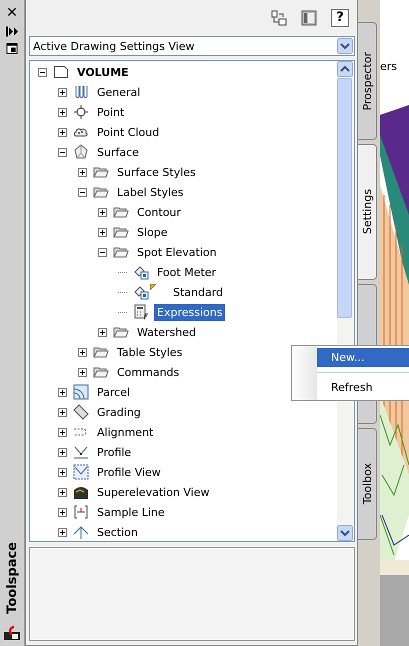  What do you see at coordinates (389, 66) in the screenshot?
I see `toolbar-label: ers` at bounding box center [389, 66].